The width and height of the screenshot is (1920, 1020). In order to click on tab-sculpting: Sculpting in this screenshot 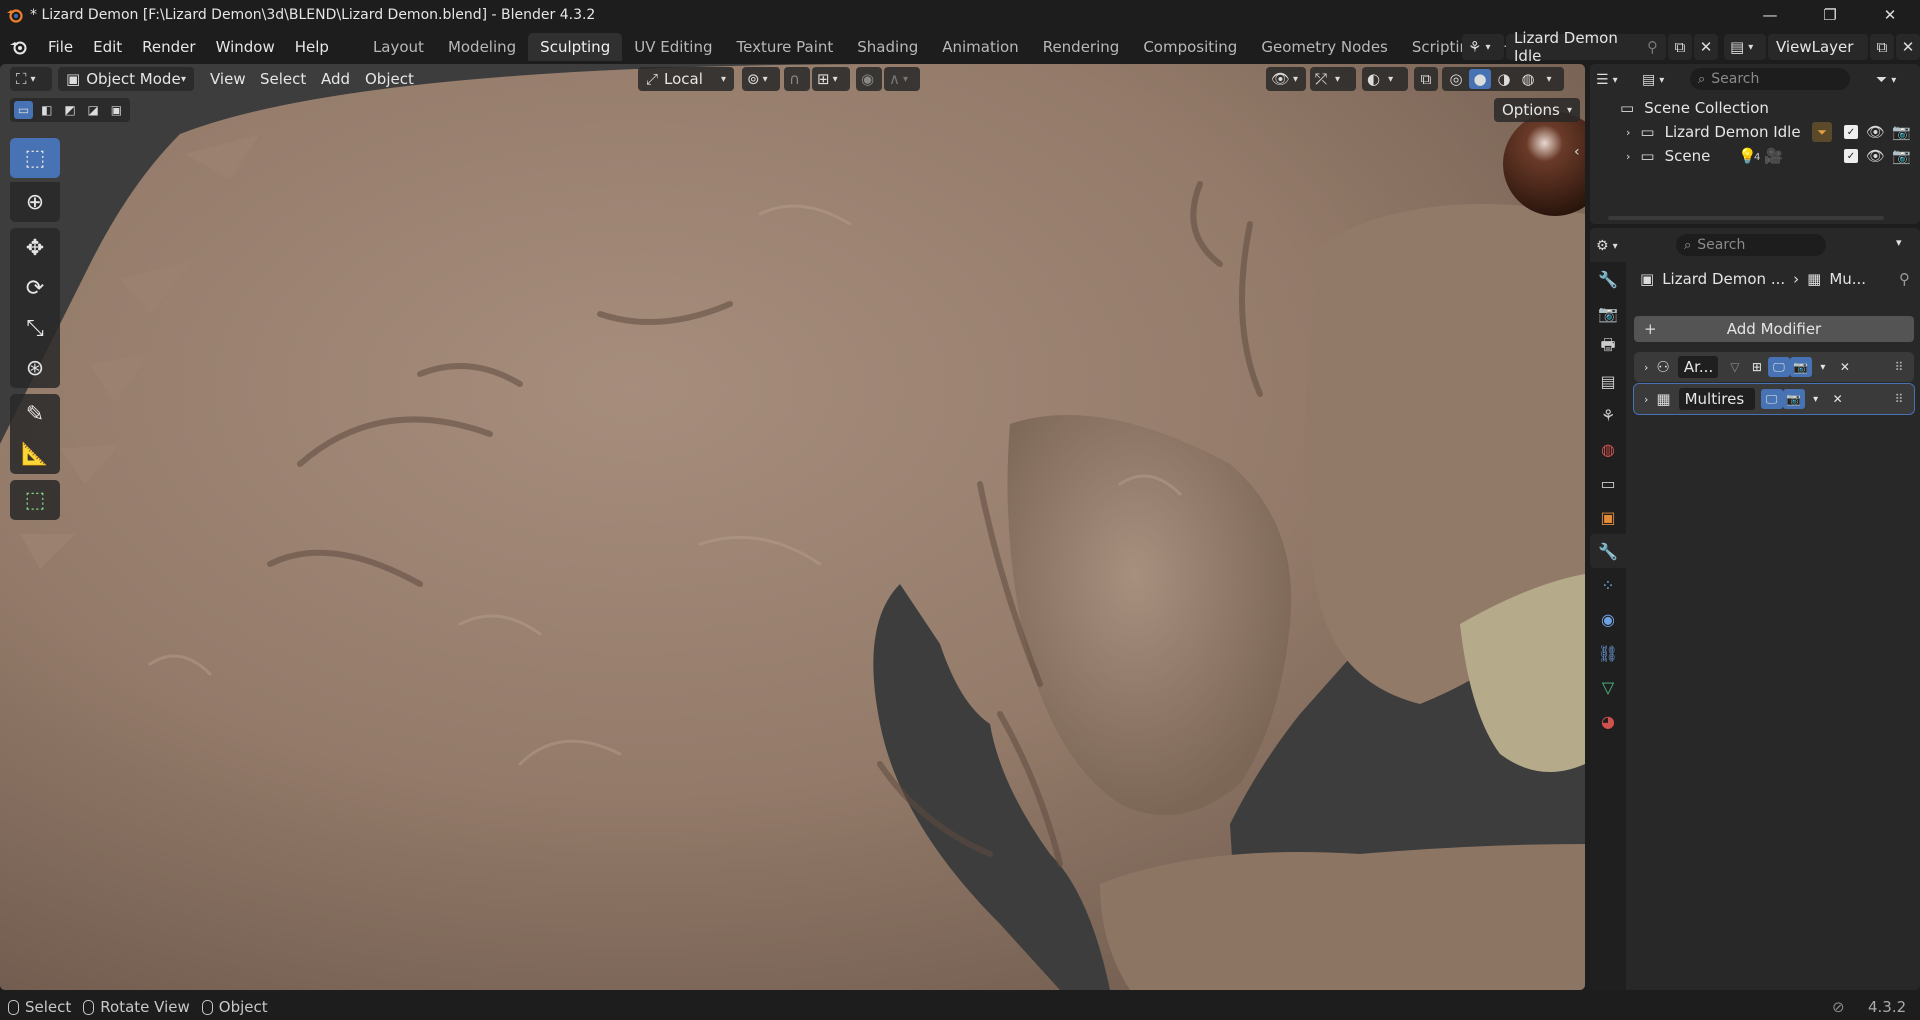, I will do `click(575, 47)`.